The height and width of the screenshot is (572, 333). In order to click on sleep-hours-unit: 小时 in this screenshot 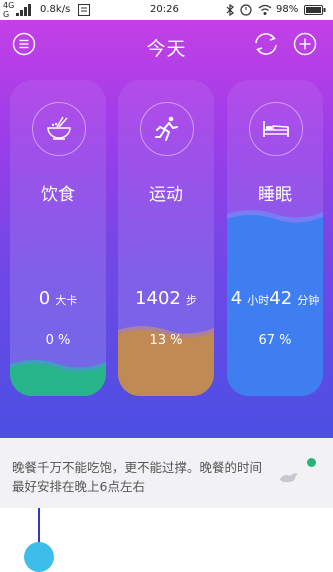, I will do `click(258, 300)`.